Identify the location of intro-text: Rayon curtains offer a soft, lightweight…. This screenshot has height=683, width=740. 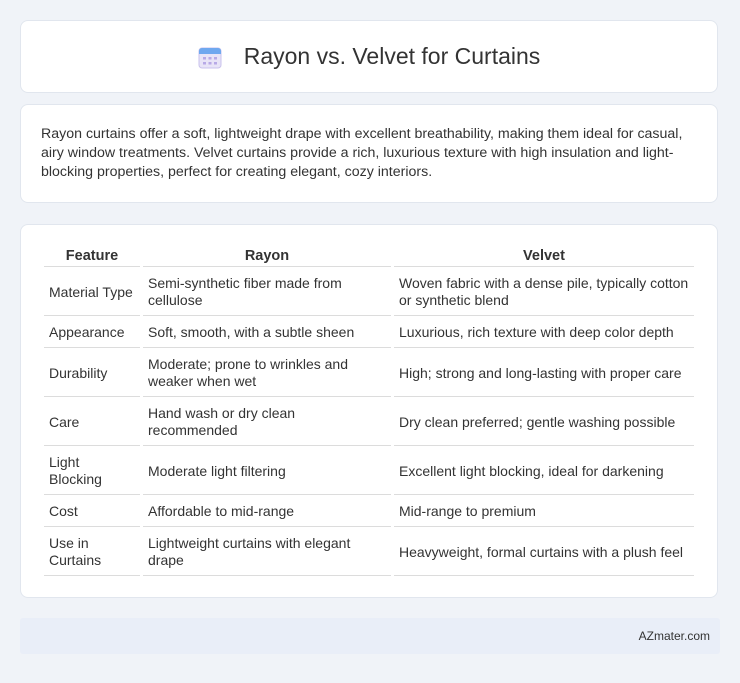
(362, 153).